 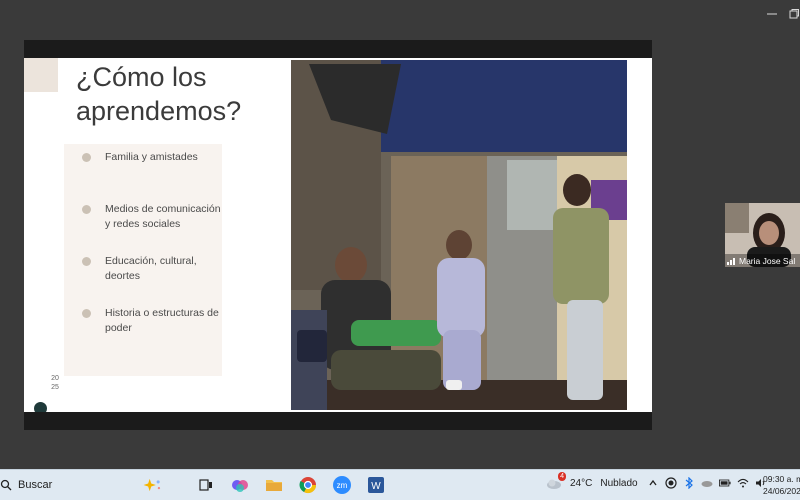 I want to click on onedrive-icon, so click(x=707, y=483).